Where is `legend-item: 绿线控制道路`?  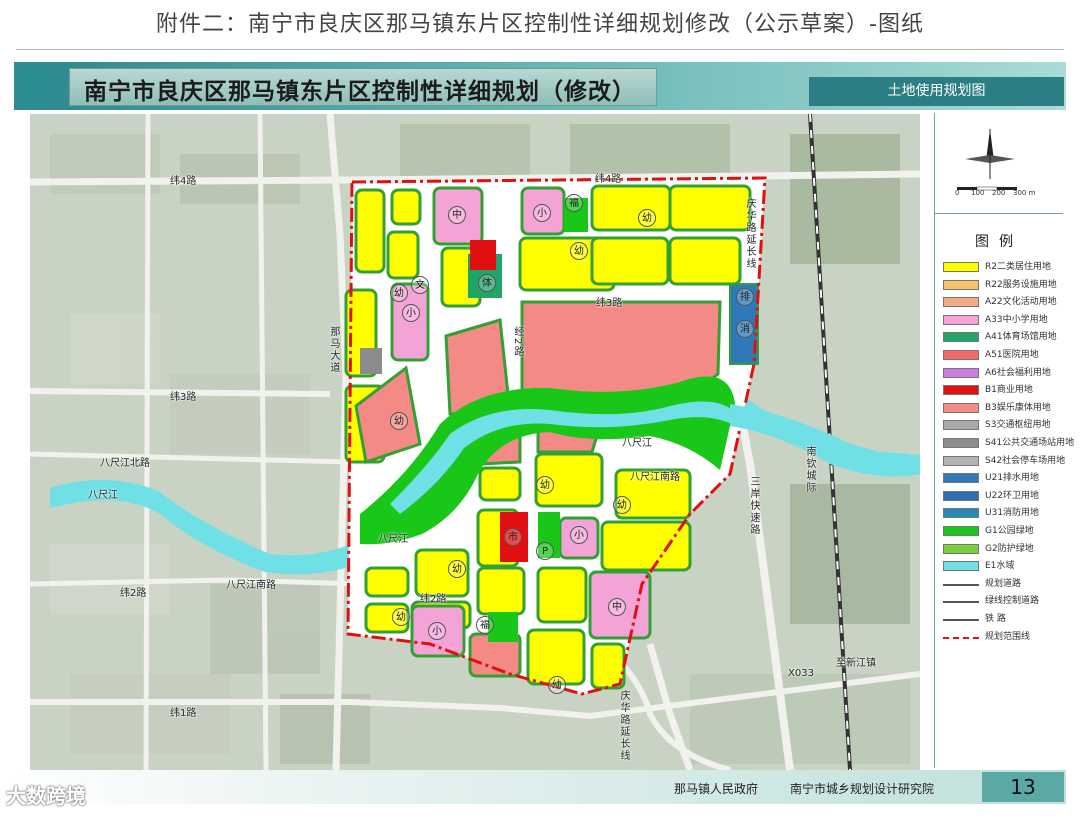
legend-item: 绿线控制道路 is located at coordinates (1002, 602).